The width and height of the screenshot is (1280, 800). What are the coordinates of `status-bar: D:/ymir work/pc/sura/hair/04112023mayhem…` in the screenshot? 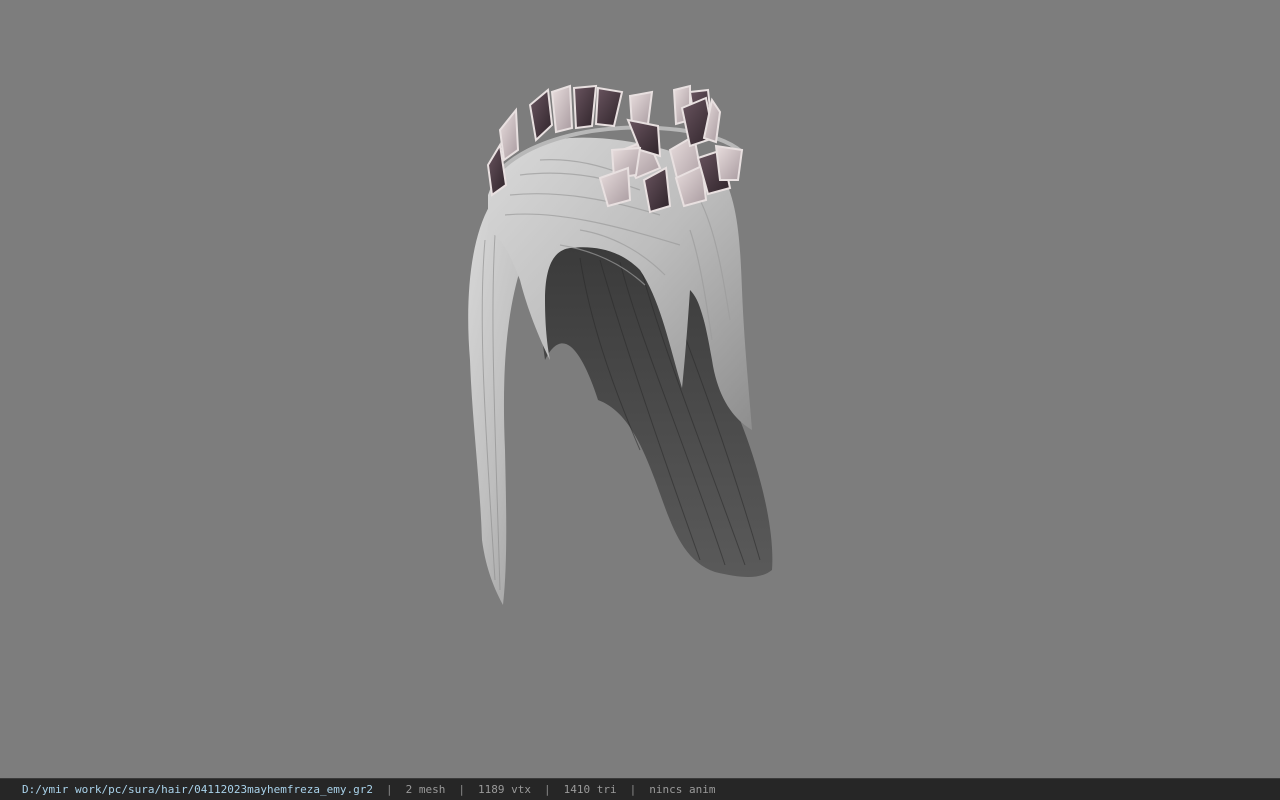 It's located at (640, 789).